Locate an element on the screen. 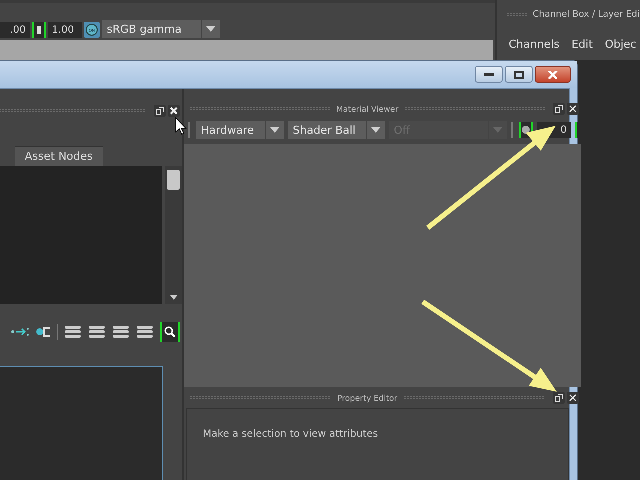 Image resolution: width=640 pixels, height=480 pixels. scrollbar-thumb is located at coordinates (173, 180).